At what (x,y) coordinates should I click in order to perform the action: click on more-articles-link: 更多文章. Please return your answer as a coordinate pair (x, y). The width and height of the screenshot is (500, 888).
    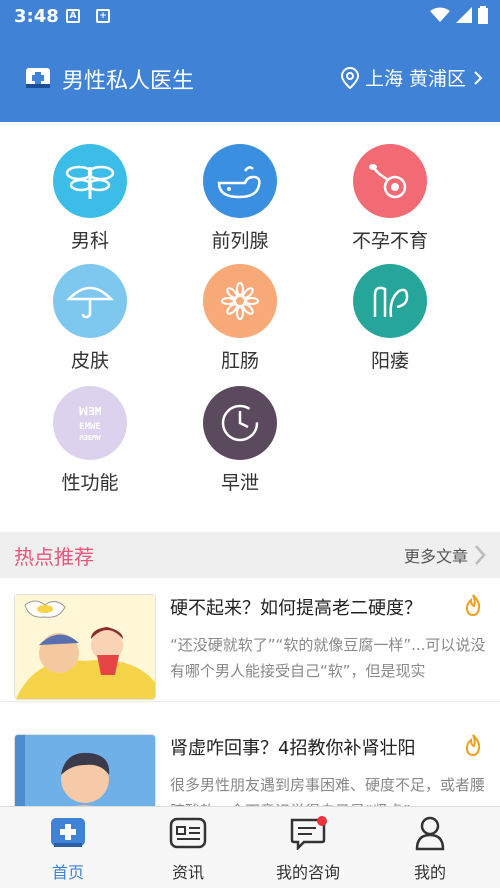
    Looking at the image, I should click on (445, 555).